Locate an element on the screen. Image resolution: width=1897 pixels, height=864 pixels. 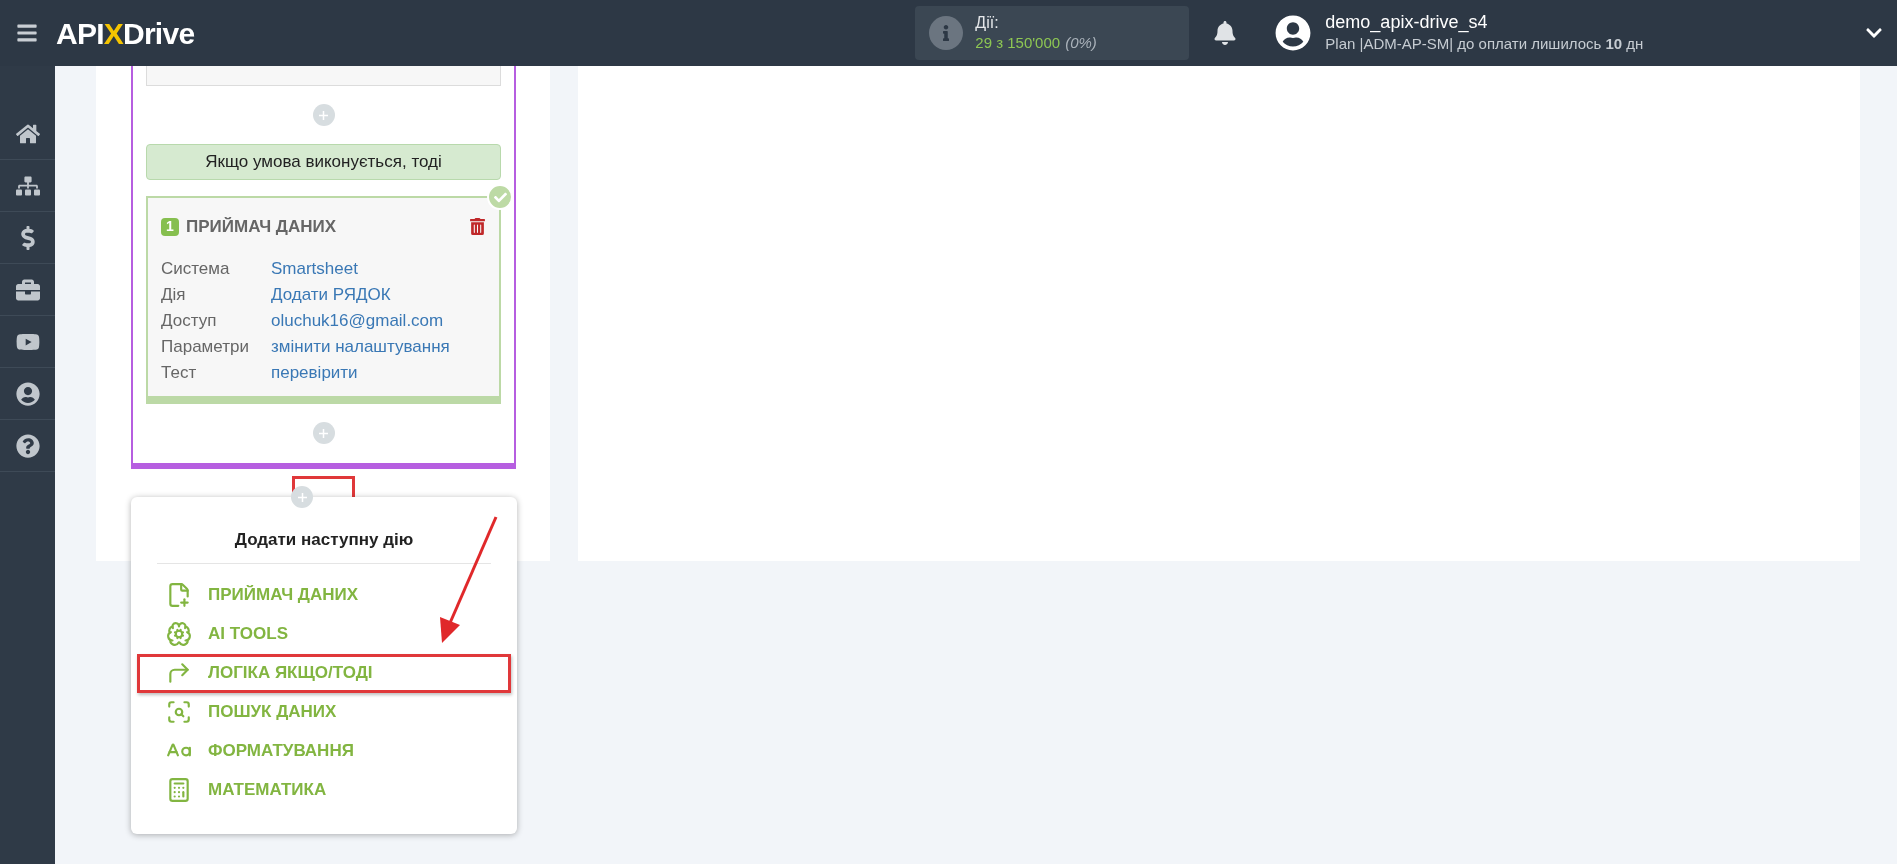
menu-item: МАТЕМАТИКА is located at coordinates (324, 790).